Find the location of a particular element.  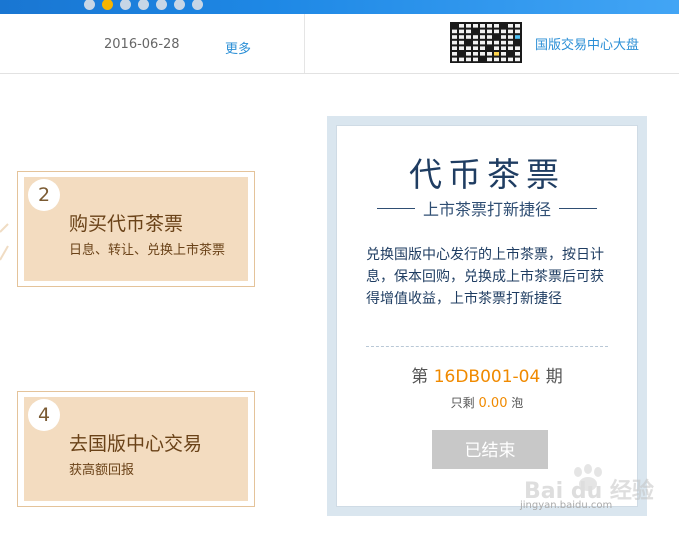

step-card-body: 2 购买代币茶票 日息、转让、兑换上市茶票 is located at coordinates (136, 229).